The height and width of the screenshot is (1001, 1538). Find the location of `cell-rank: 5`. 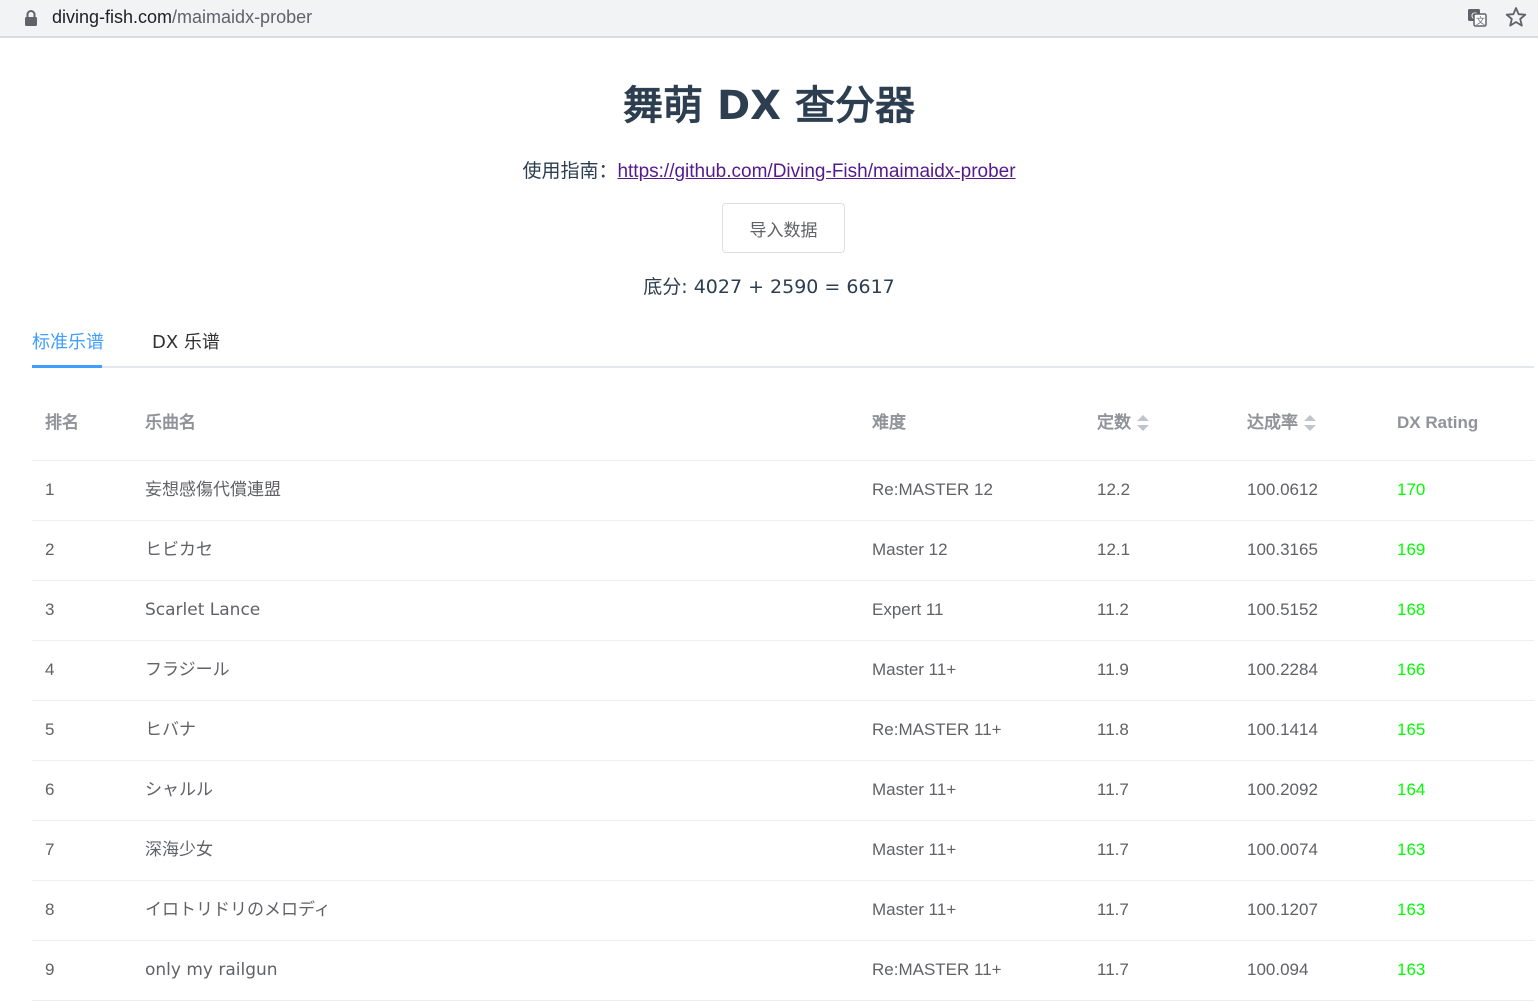

cell-rank: 5 is located at coordinates (50, 729).